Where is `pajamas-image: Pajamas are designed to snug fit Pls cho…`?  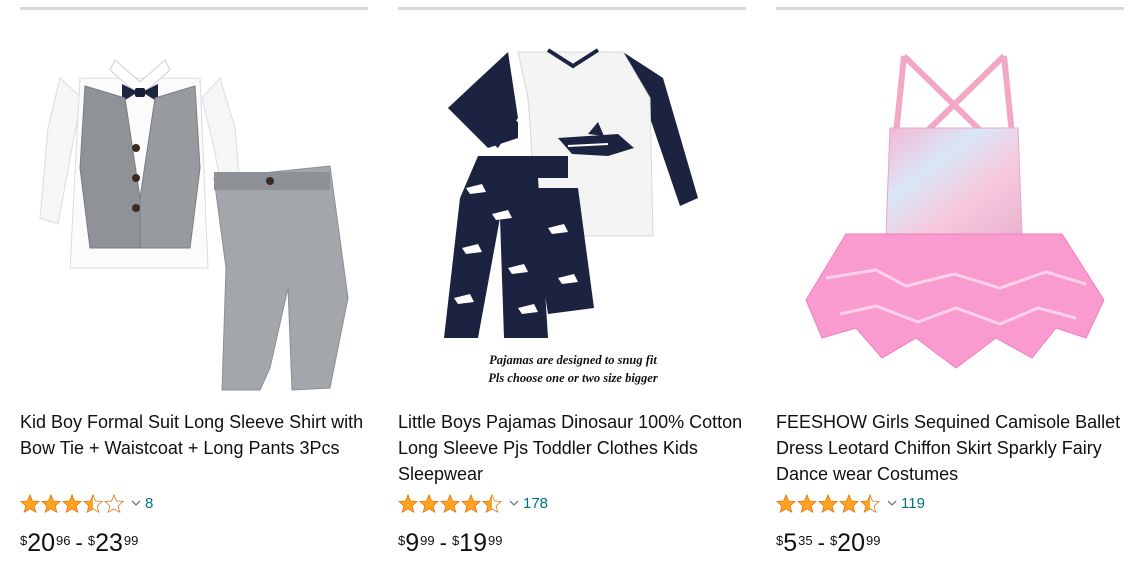
pajamas-image: Pajamas are designed to snug fit Pls cho… is located at coordinates (571, 216).